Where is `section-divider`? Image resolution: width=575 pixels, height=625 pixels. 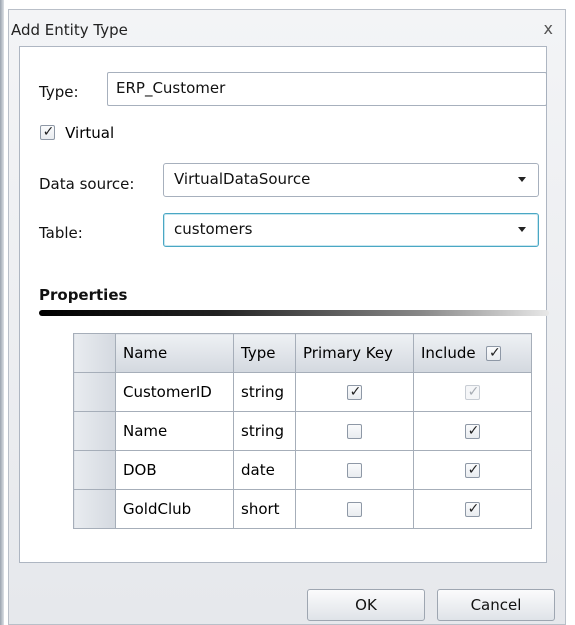
section-divider is located at coordinates (294, 313).